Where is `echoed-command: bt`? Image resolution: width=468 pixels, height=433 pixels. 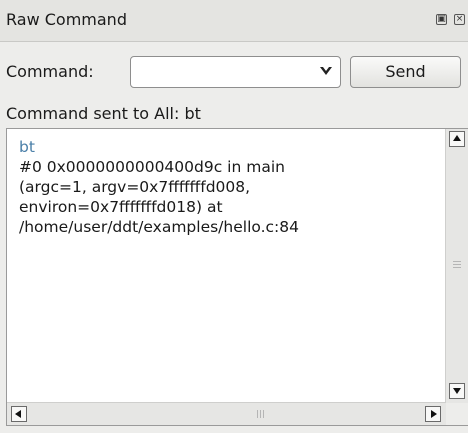 echoed-command: bt is located at coordinates (27, 147).